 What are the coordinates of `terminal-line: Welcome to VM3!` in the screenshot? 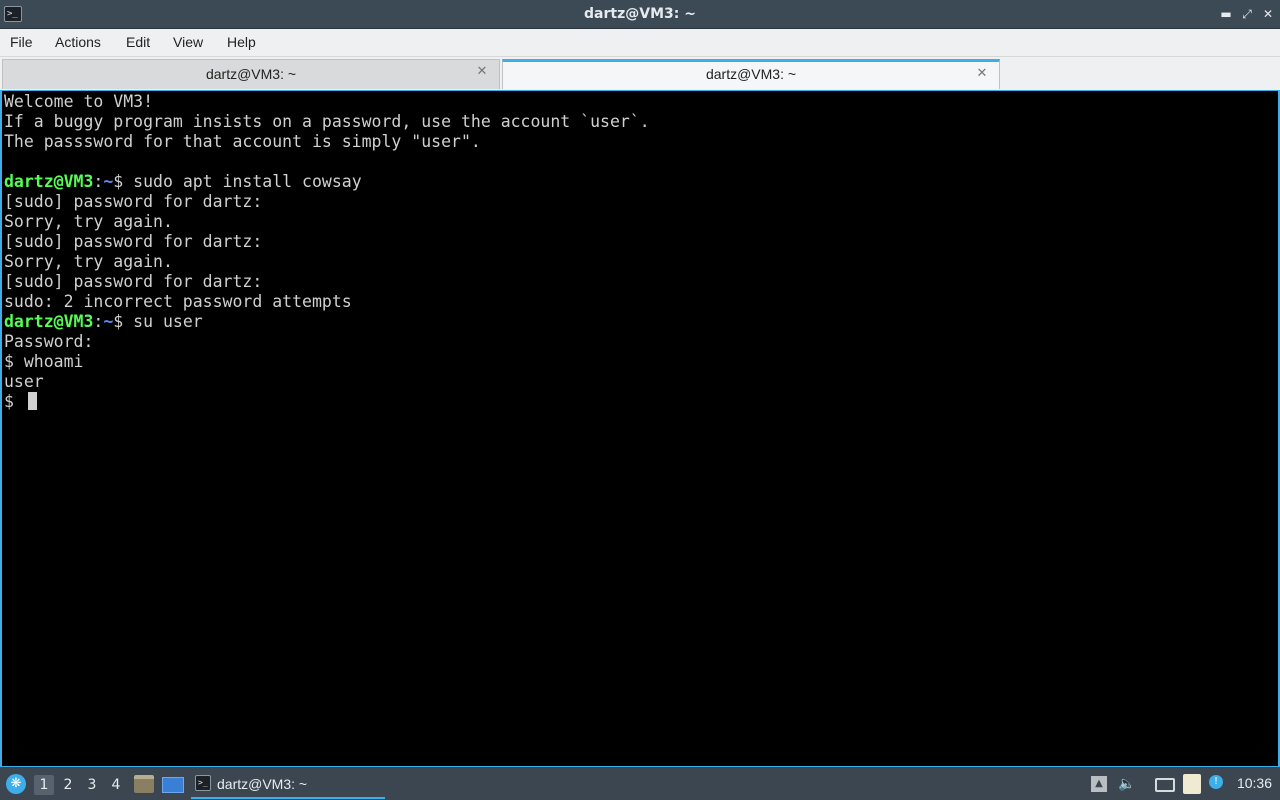 It's located at (79, 101).